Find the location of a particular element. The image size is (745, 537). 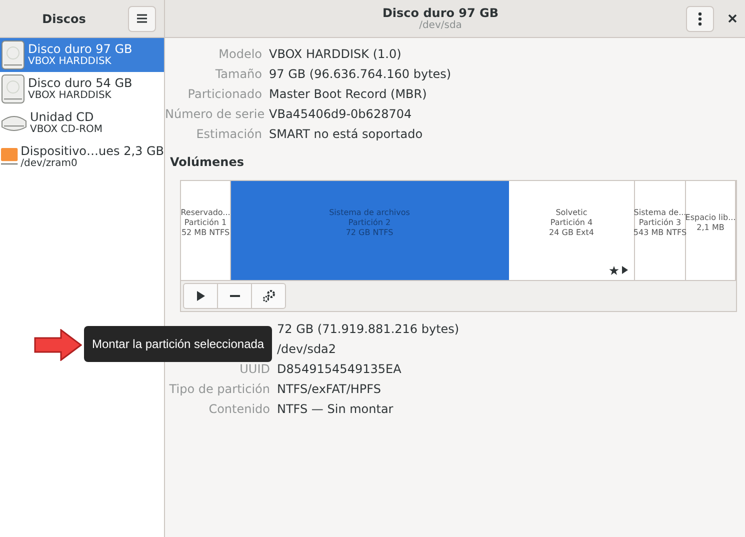

more-options-button is located at coordinates (700, 19).